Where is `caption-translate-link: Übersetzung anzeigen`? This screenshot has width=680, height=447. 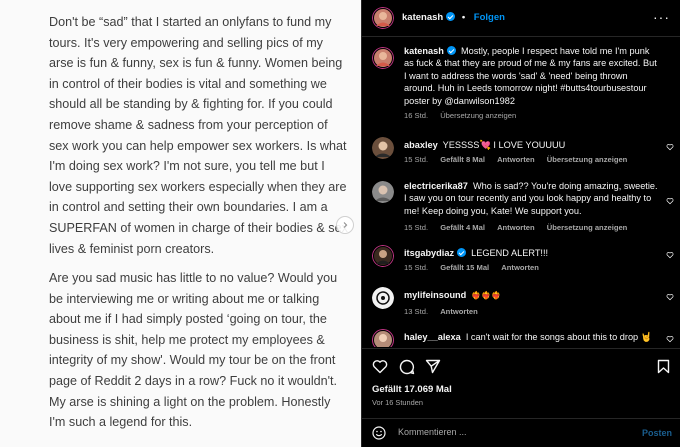
caption-translate-link: Übersetzung anzeigen is located at coordinates (478, 115).